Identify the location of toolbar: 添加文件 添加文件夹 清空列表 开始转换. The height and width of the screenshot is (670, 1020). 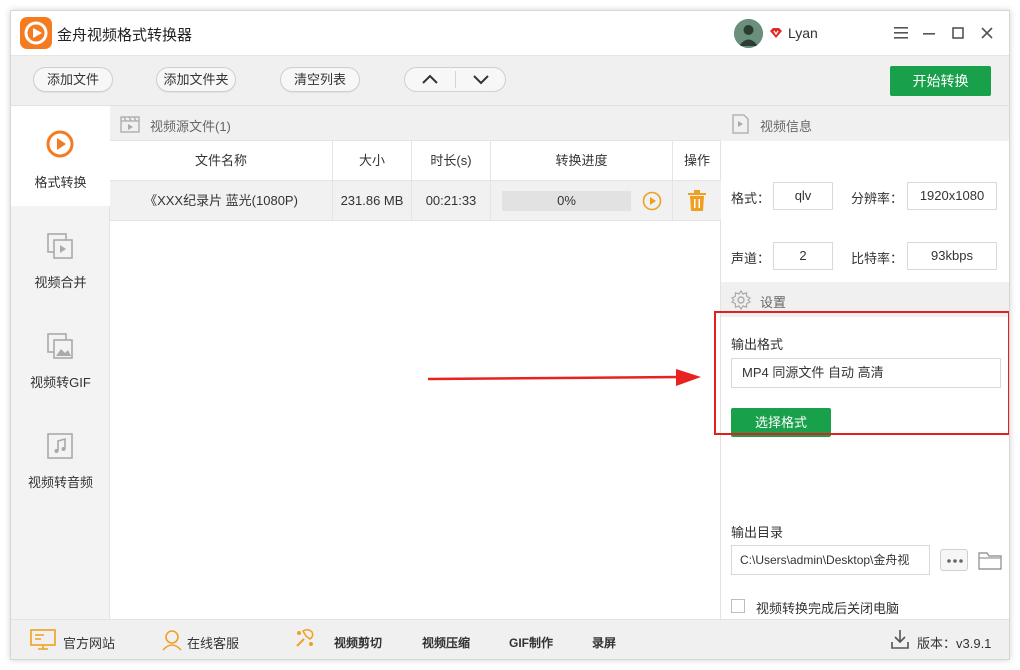
(510, 81).